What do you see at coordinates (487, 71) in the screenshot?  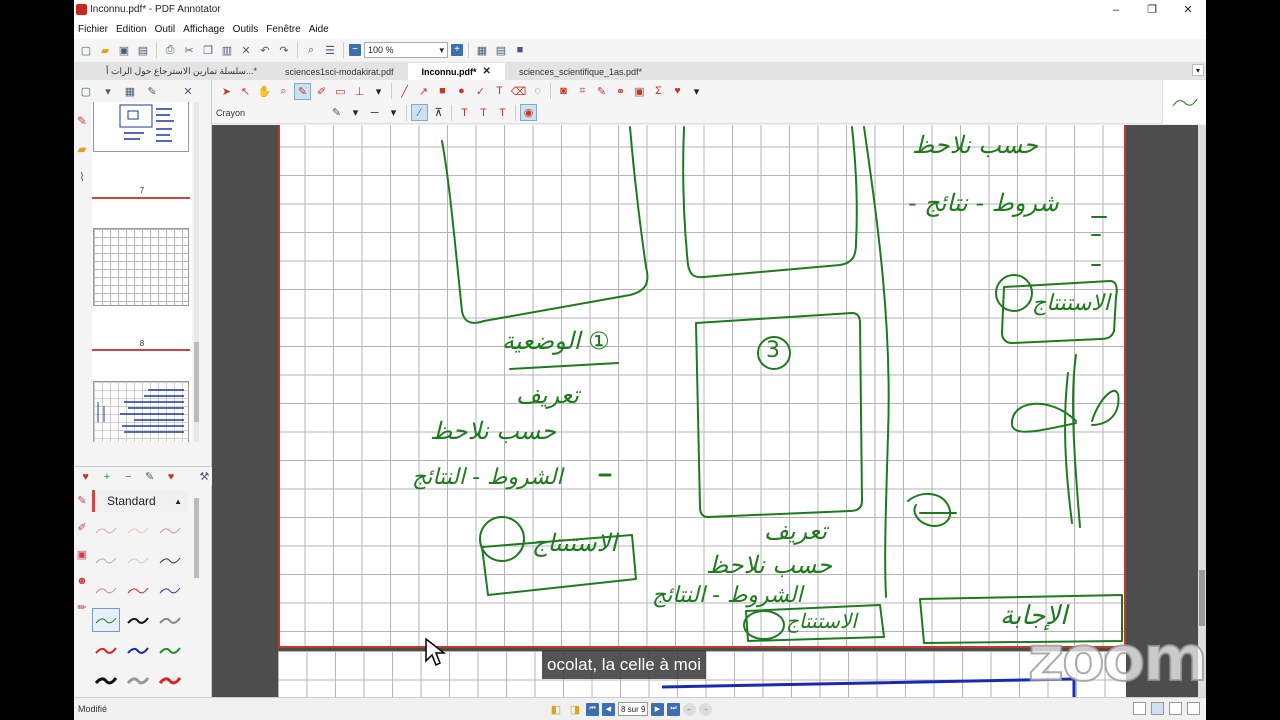 I see `tab-close-icon: ✕` at bounding box center [487, 71].